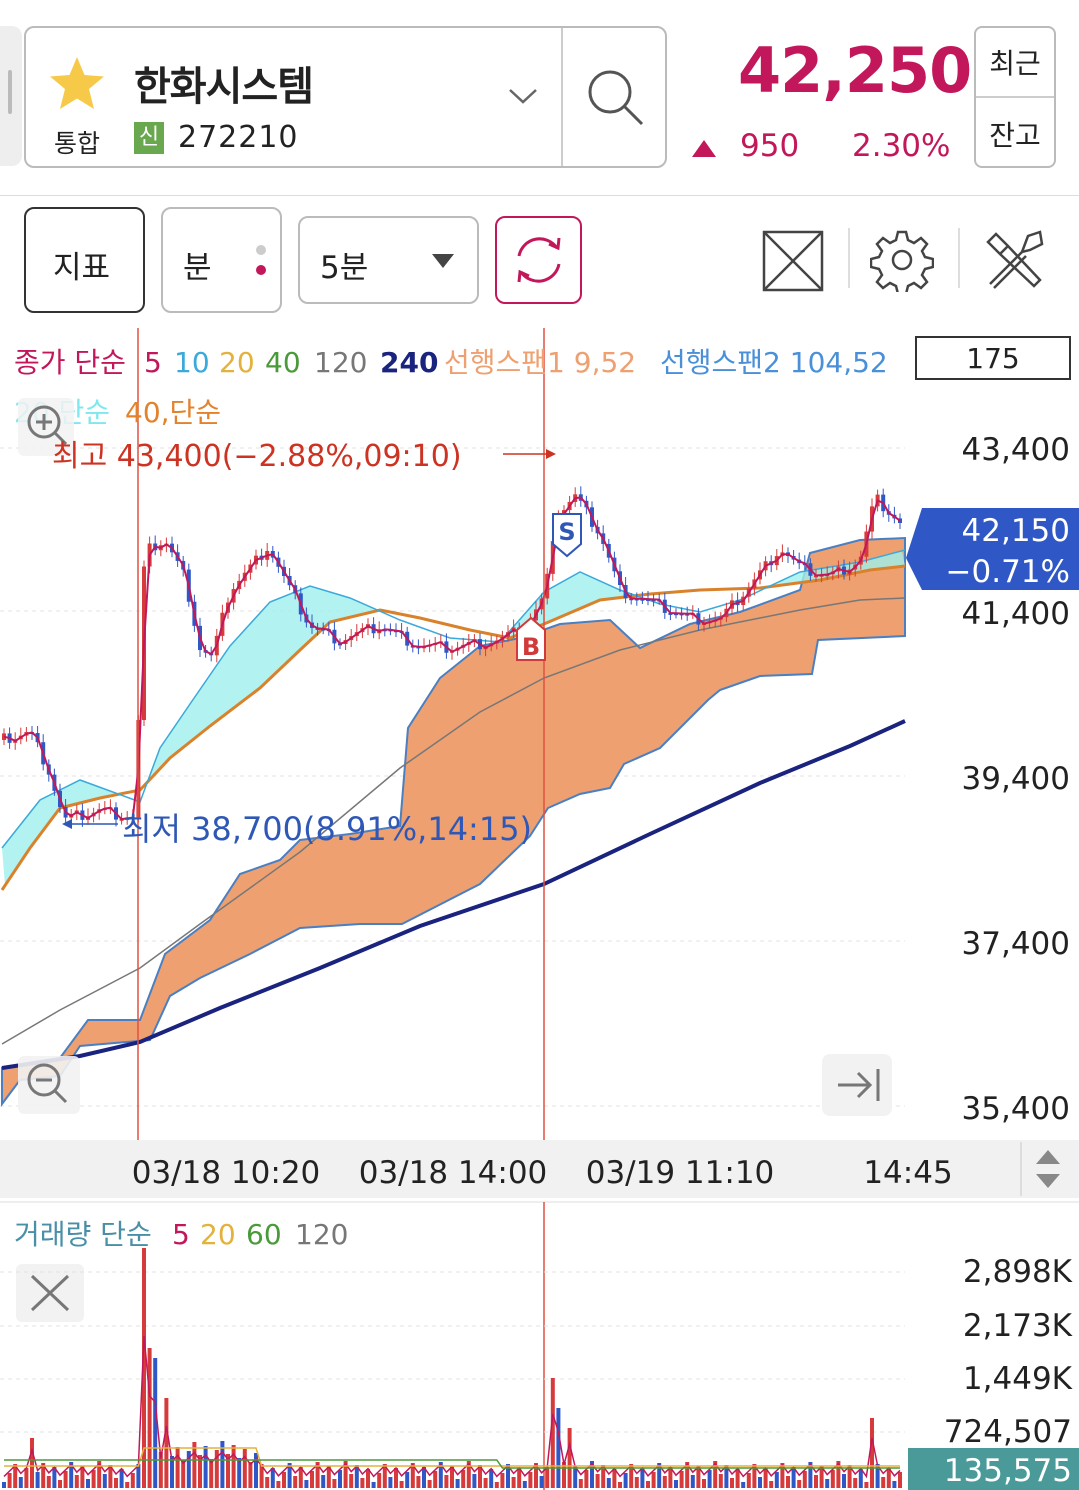  I want to click on volume-axis-label-1: 2,898K, so click(1018, 1272).